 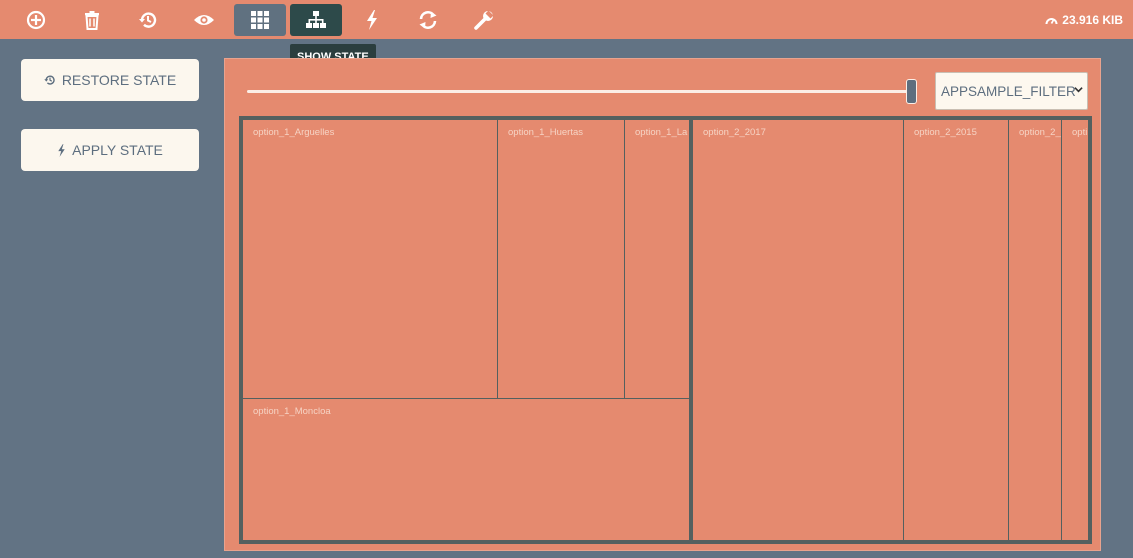 I want to click on filter-select: APPSAMPLE_FILTER, so click(x=1011, y=91).